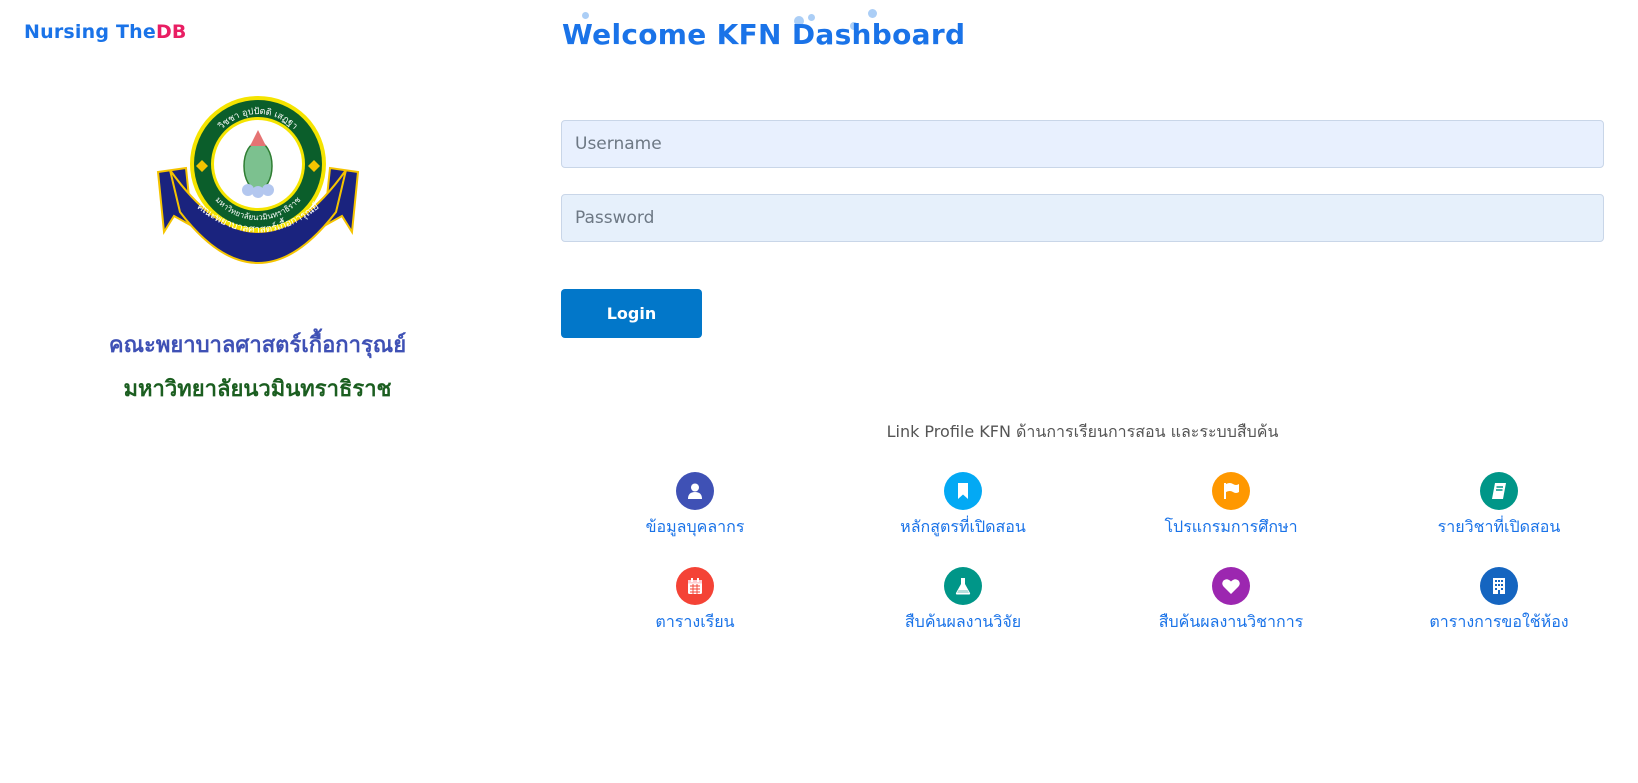  I want to click on book-icon, so click(1499, 491).